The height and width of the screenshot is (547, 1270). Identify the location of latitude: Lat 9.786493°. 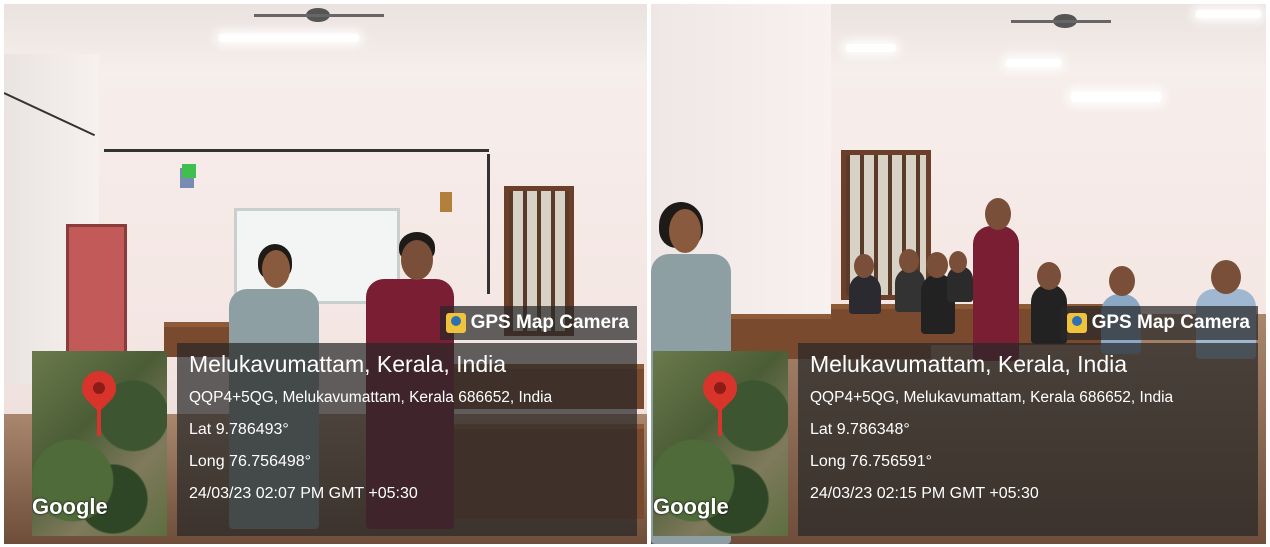
(239, 429).